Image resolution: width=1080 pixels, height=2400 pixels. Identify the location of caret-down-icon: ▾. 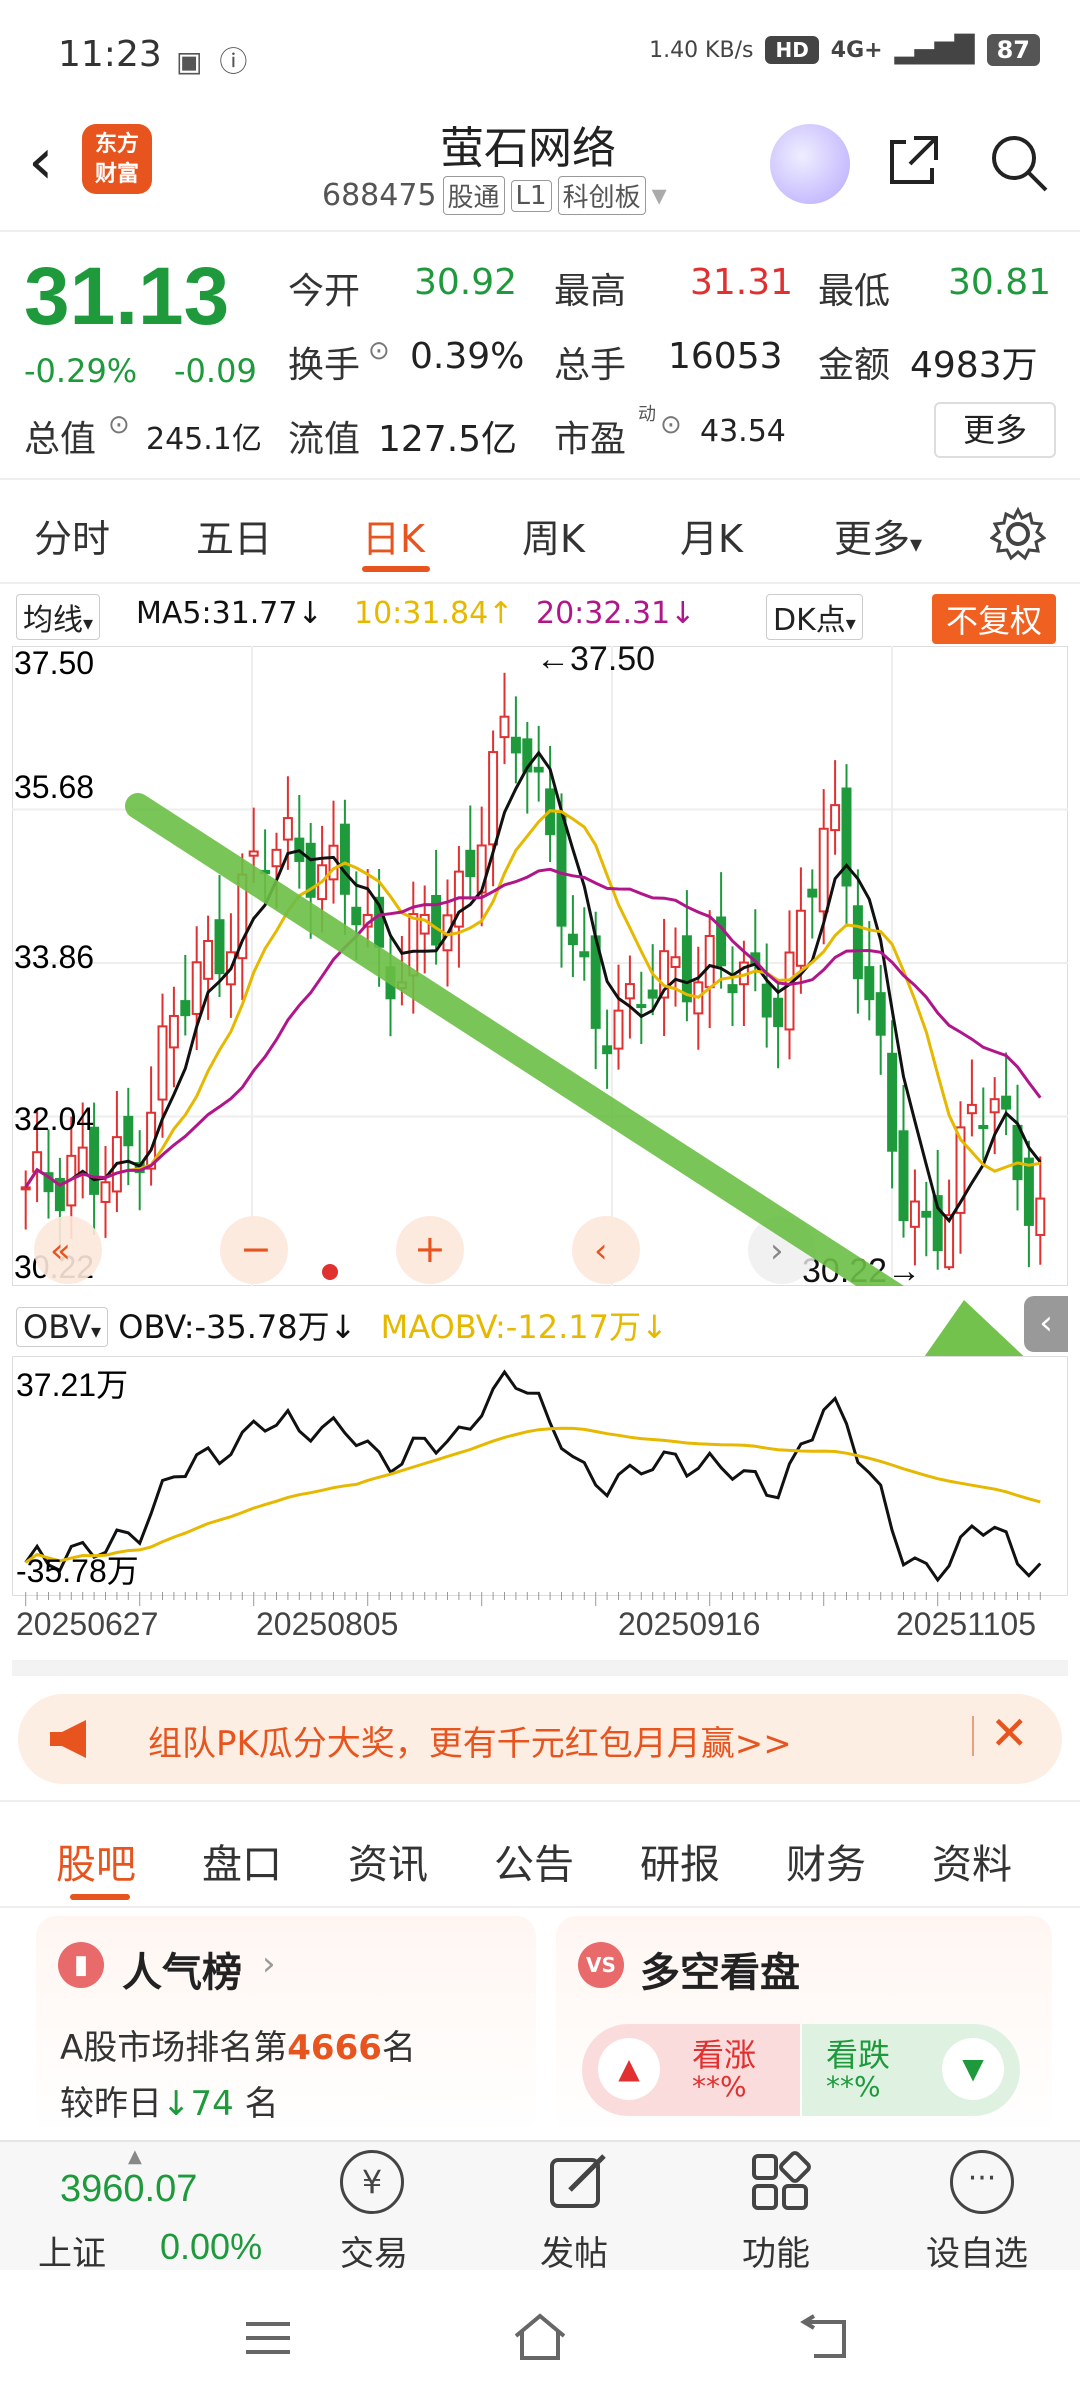
(916, 544).